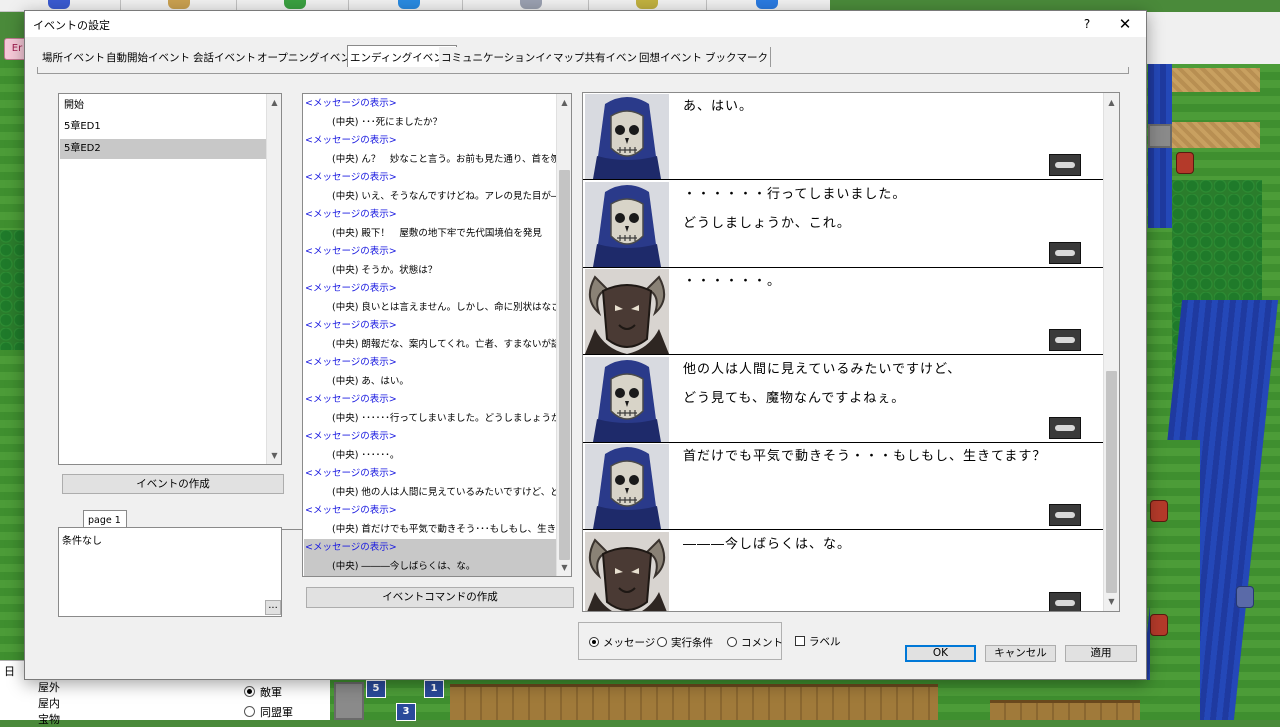 This screenshot has height=727, width=1280. What do you see at coordinates (737, 58) in the screenshot?
I see `tab-bookmark: ブックマーク` at bounding box center [737, 58].